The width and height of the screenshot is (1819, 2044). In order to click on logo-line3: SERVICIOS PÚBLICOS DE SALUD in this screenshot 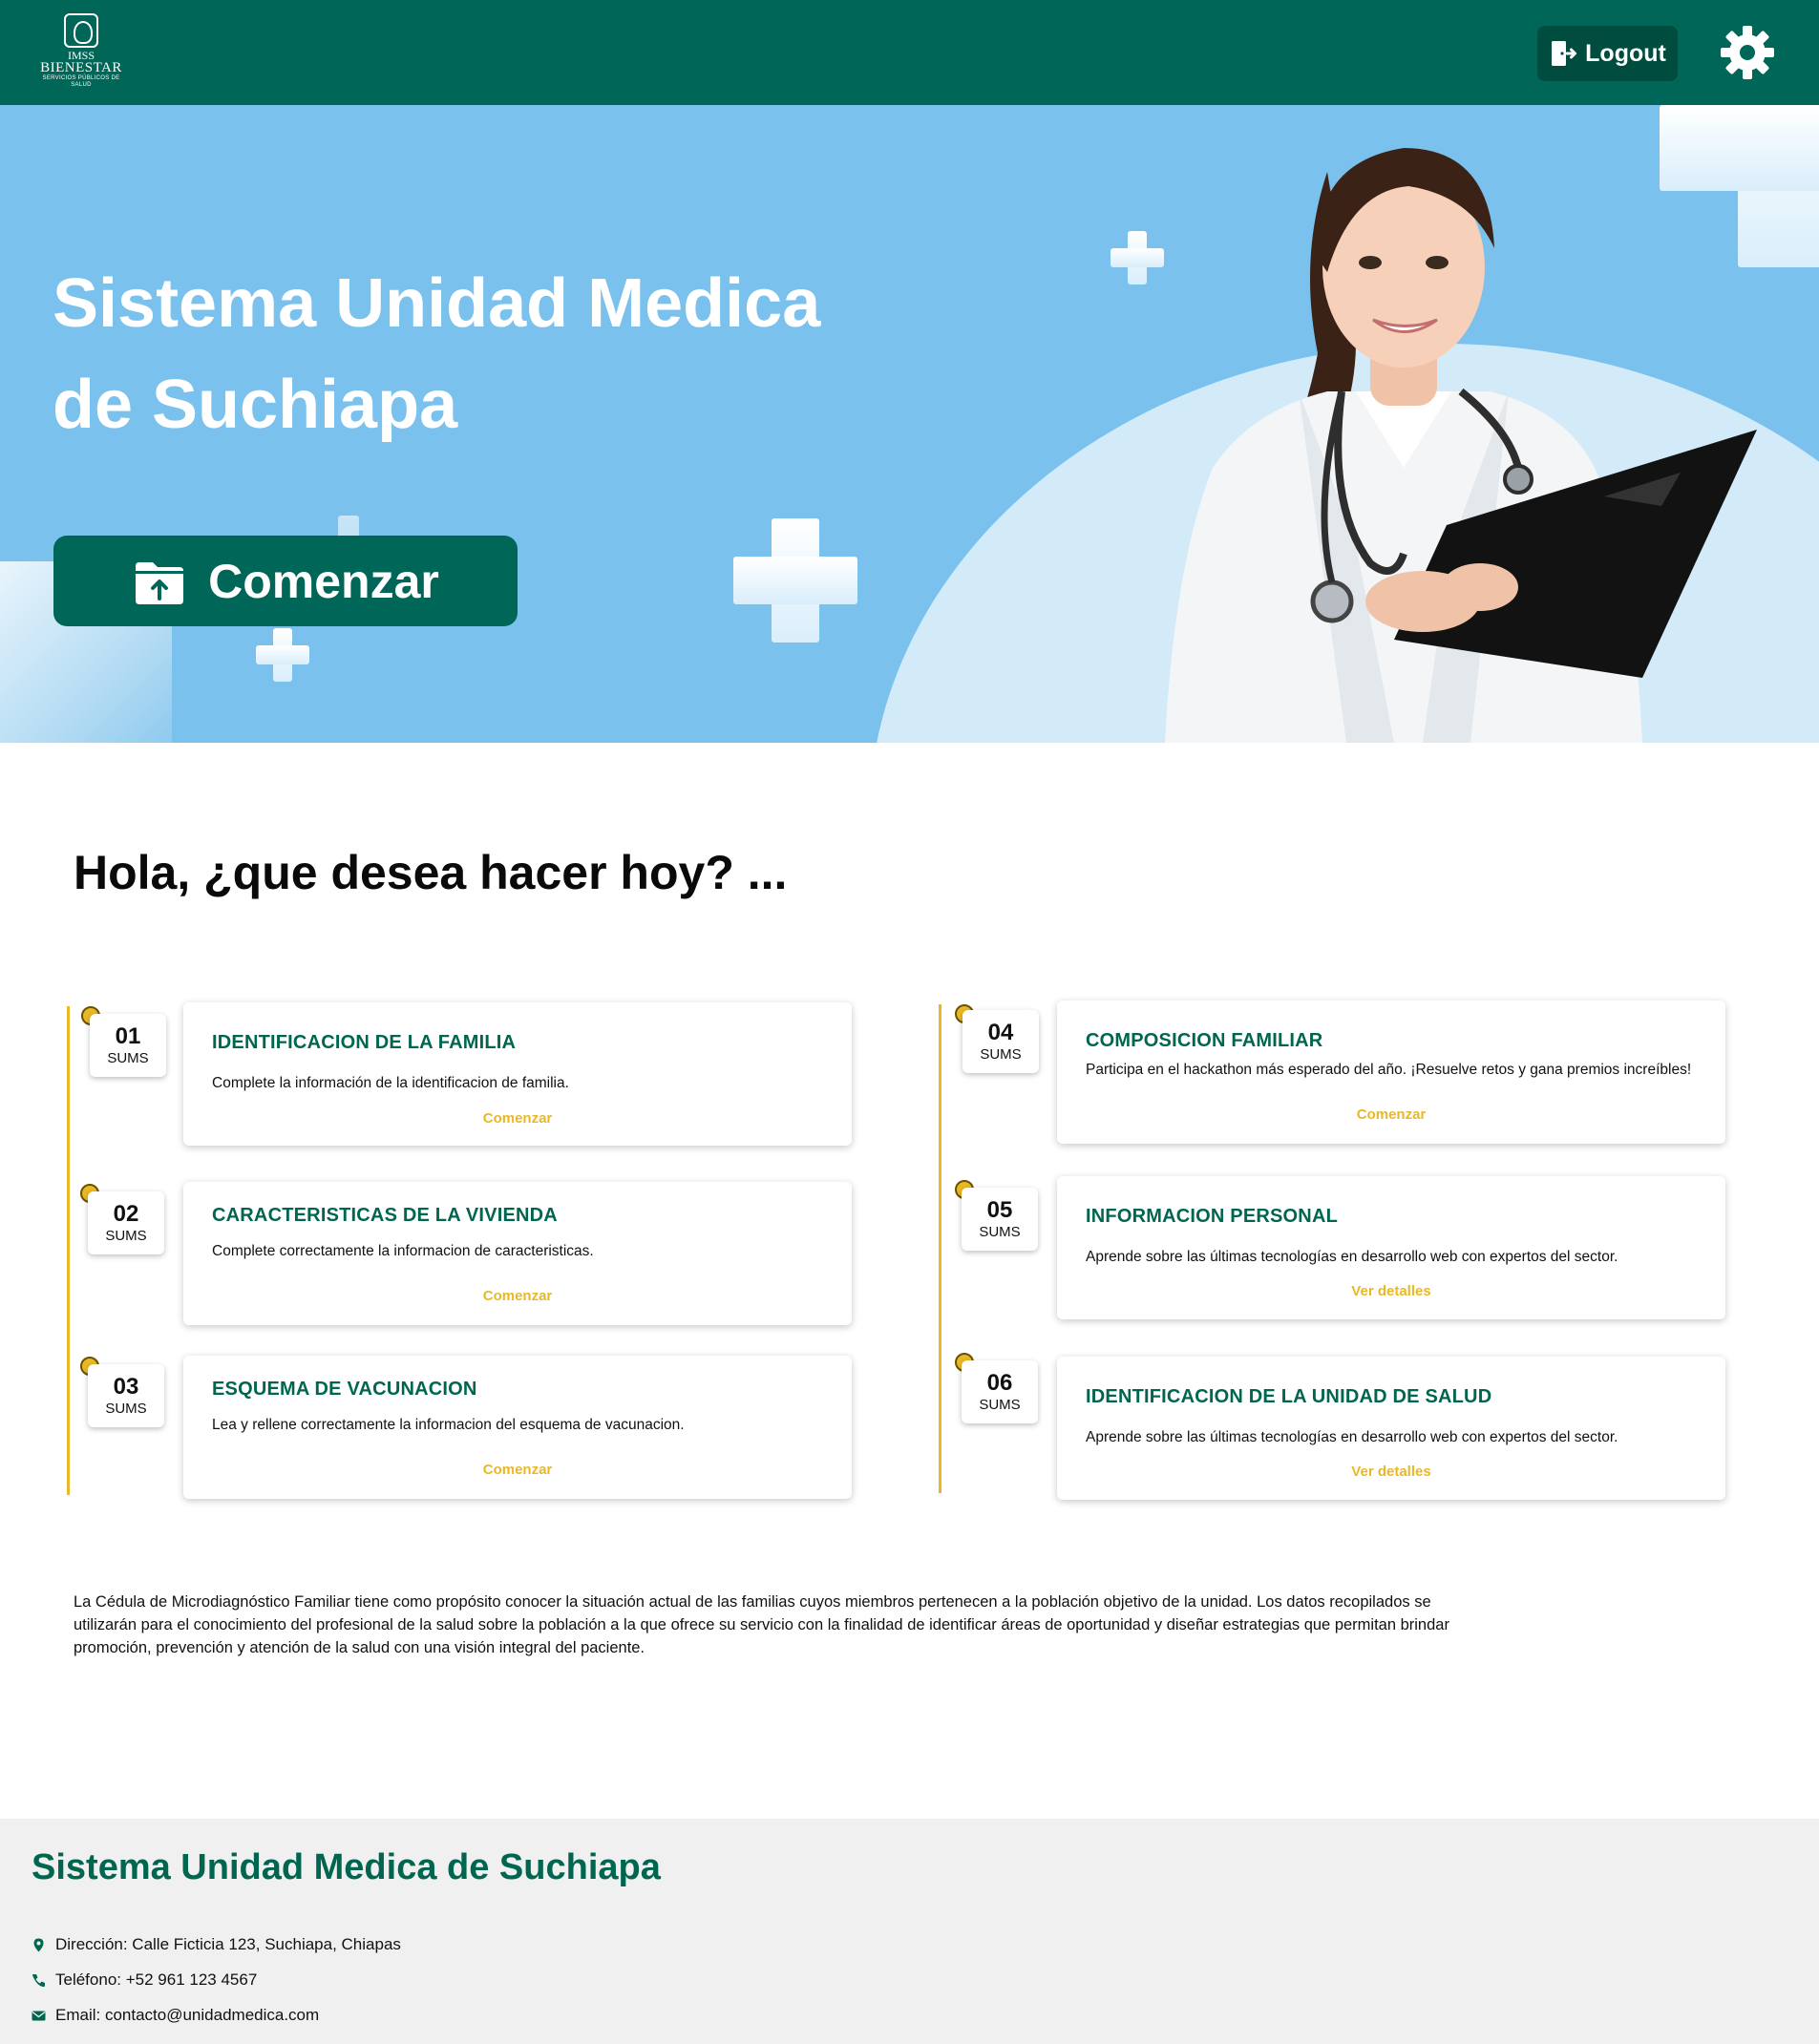, I will do `click(81, 81)`.